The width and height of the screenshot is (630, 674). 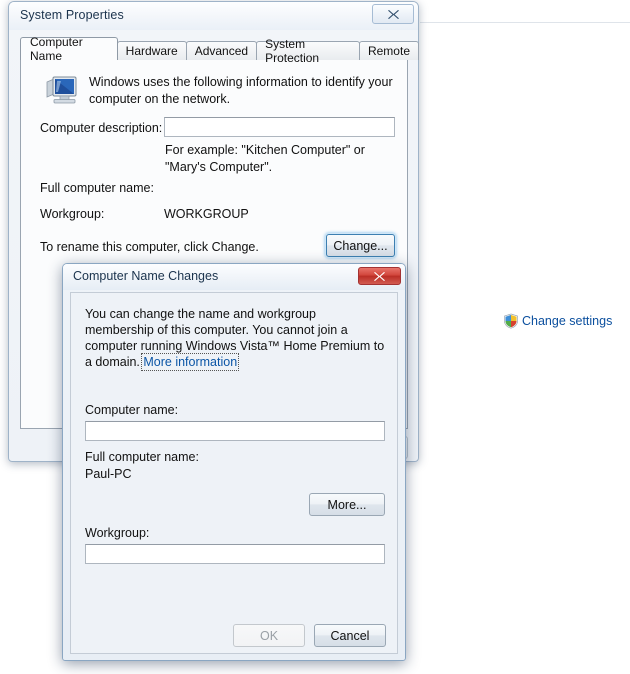 I want to click on computer-monitor-icon, so click(x=62, y=90).